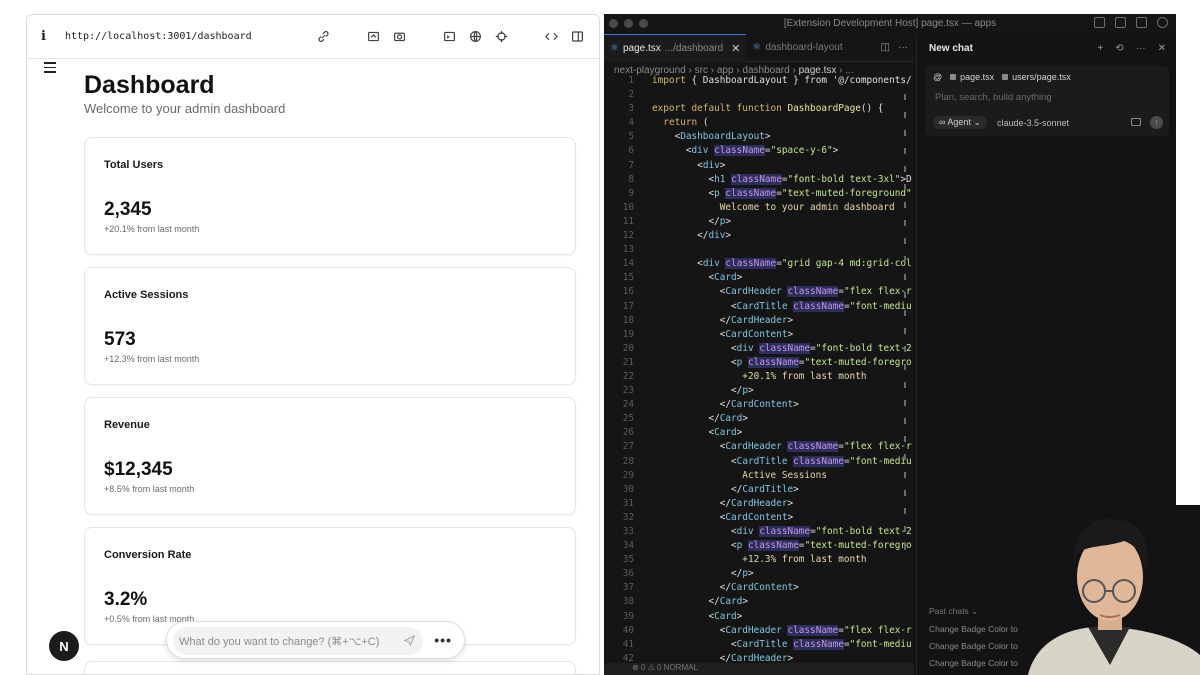 The height and width of the screenshot is (675, 1200). What do you see at coordinates (758, 194) in the screenshot?
I see `code-line: 9 <p className="text-muted-foreground"` at bounding box center [758, 194].